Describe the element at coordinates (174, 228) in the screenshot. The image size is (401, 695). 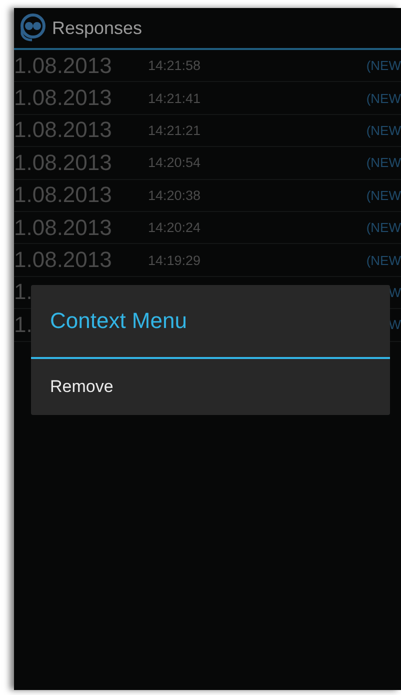
I see `time-text: 14:20:24` at that location.